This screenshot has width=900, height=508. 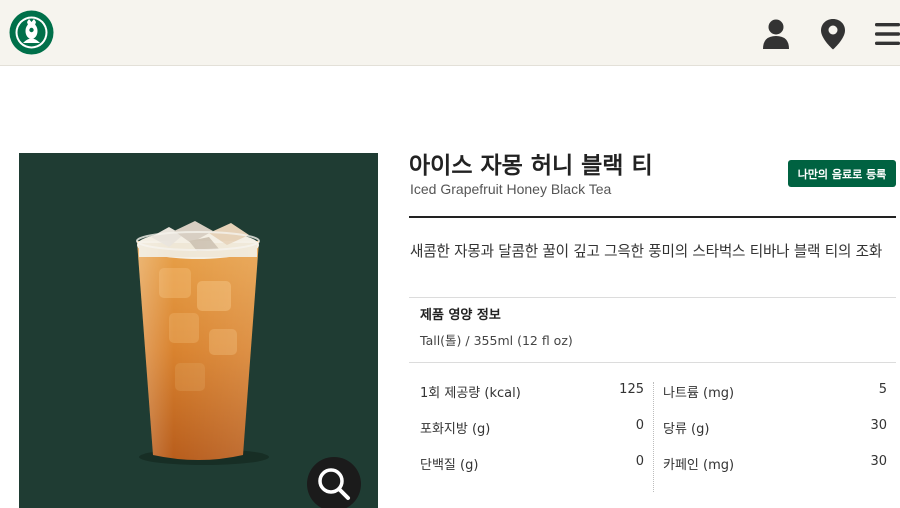 I want to click on nutrition-left-column: 1회 제공량 (kcal) 125 포화지방 (g) 0 단백질 (g) 0, so click(x=532, y=436).